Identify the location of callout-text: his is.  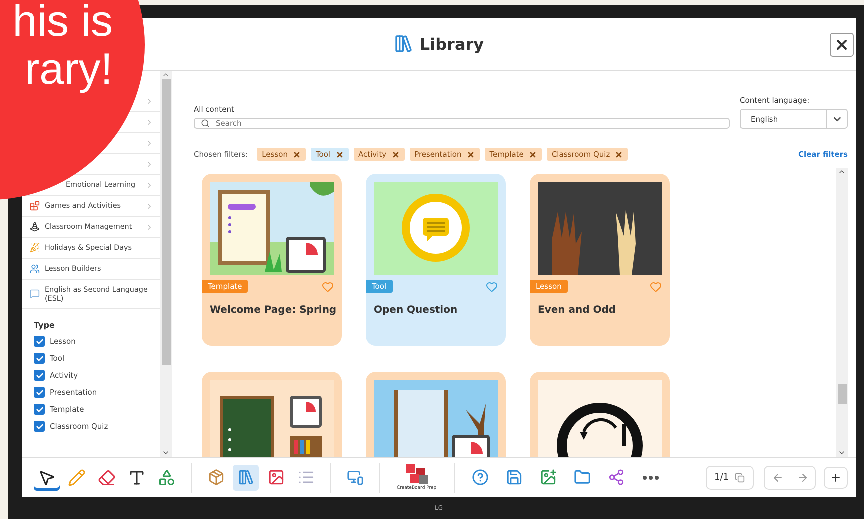
(62, 22).